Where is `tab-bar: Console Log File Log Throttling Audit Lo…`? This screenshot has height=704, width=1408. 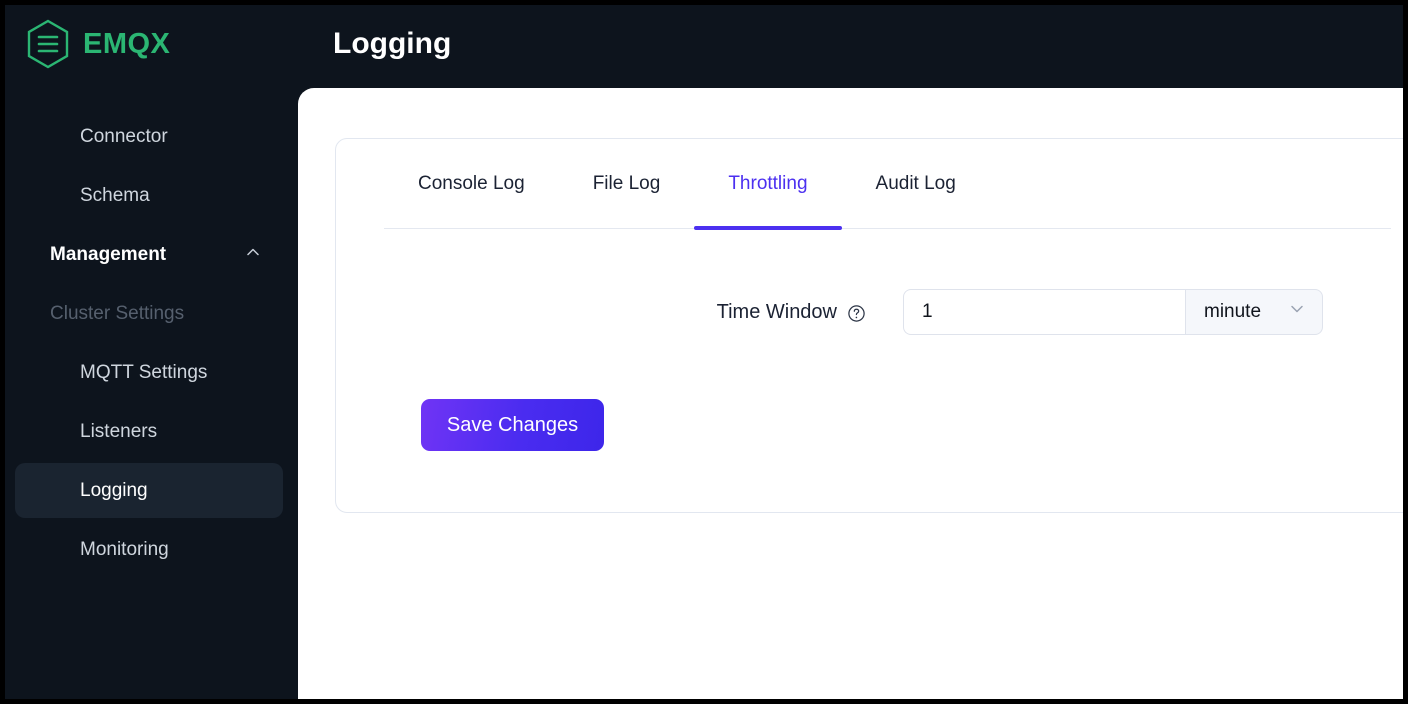 tab-bar: Console Log File Log Throttling Audit Lo… is located at coordinates (887, 184).